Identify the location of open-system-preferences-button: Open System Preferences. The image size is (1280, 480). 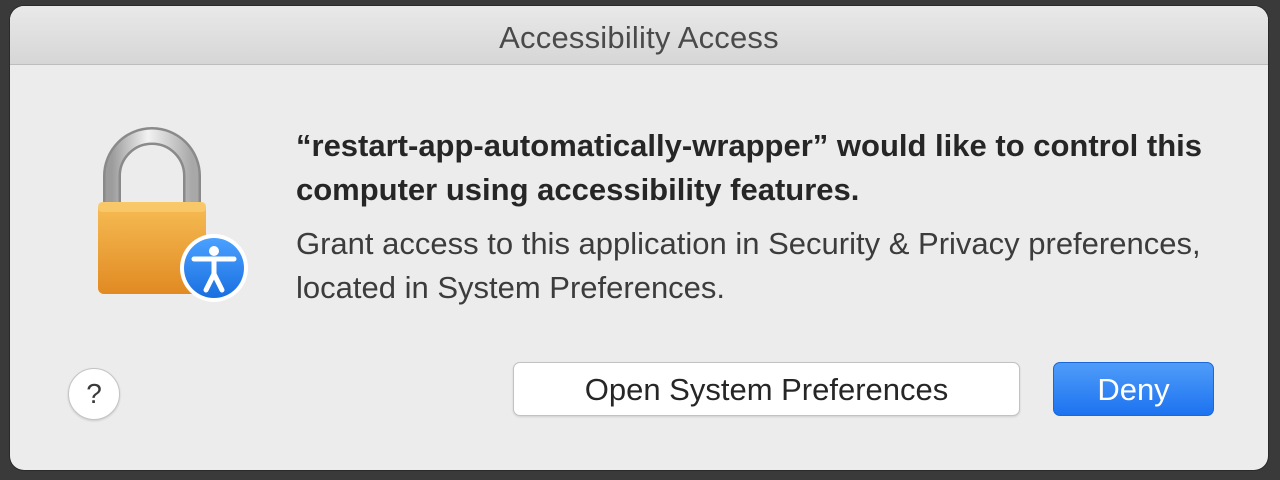
(766, 389).